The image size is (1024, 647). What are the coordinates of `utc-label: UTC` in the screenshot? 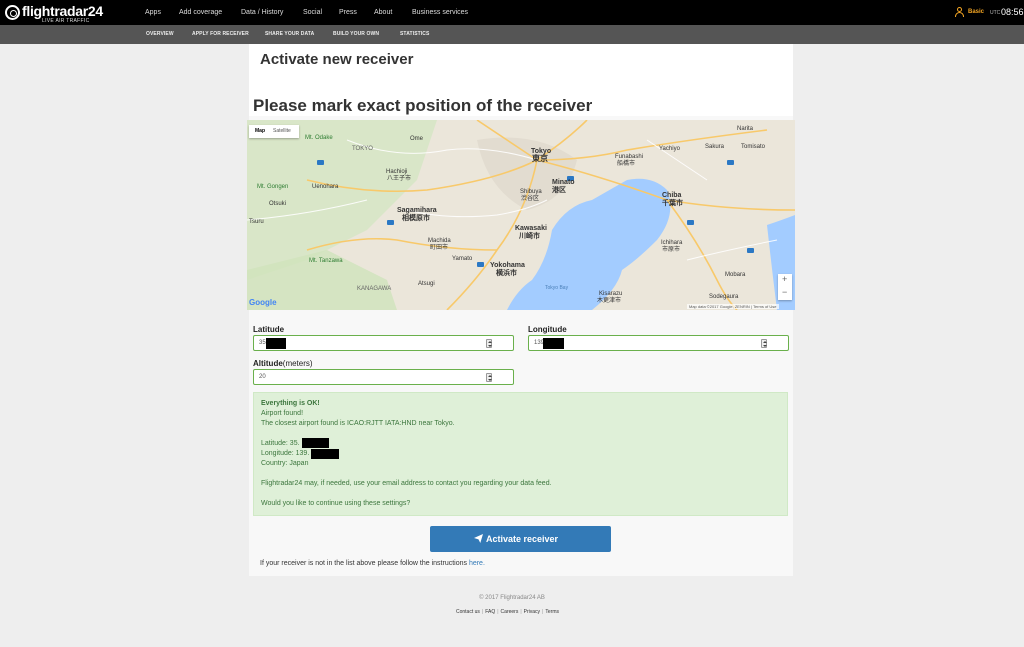 It's located at (995, 13).